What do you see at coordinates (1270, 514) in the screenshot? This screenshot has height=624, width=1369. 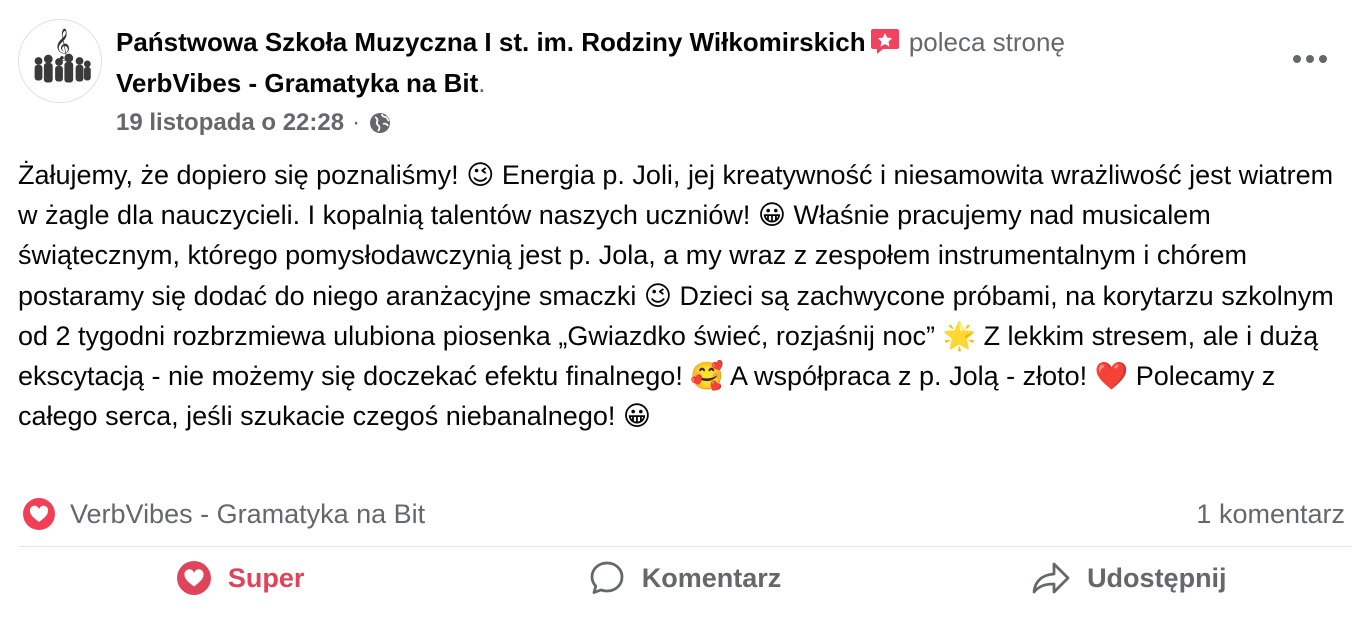 I see `comments-count: 1 komentarz` at bounding box center [1270, 514].